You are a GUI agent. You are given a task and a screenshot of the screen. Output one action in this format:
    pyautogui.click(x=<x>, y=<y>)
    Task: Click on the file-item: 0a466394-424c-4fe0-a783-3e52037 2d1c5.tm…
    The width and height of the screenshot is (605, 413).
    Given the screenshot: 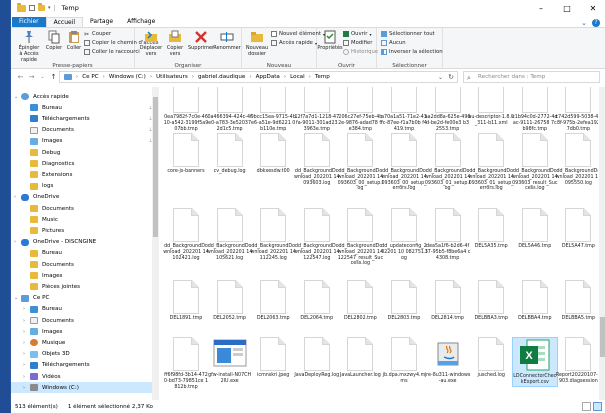 What is the action you would take?
    pyautogui.click(x=230, y=109)
    